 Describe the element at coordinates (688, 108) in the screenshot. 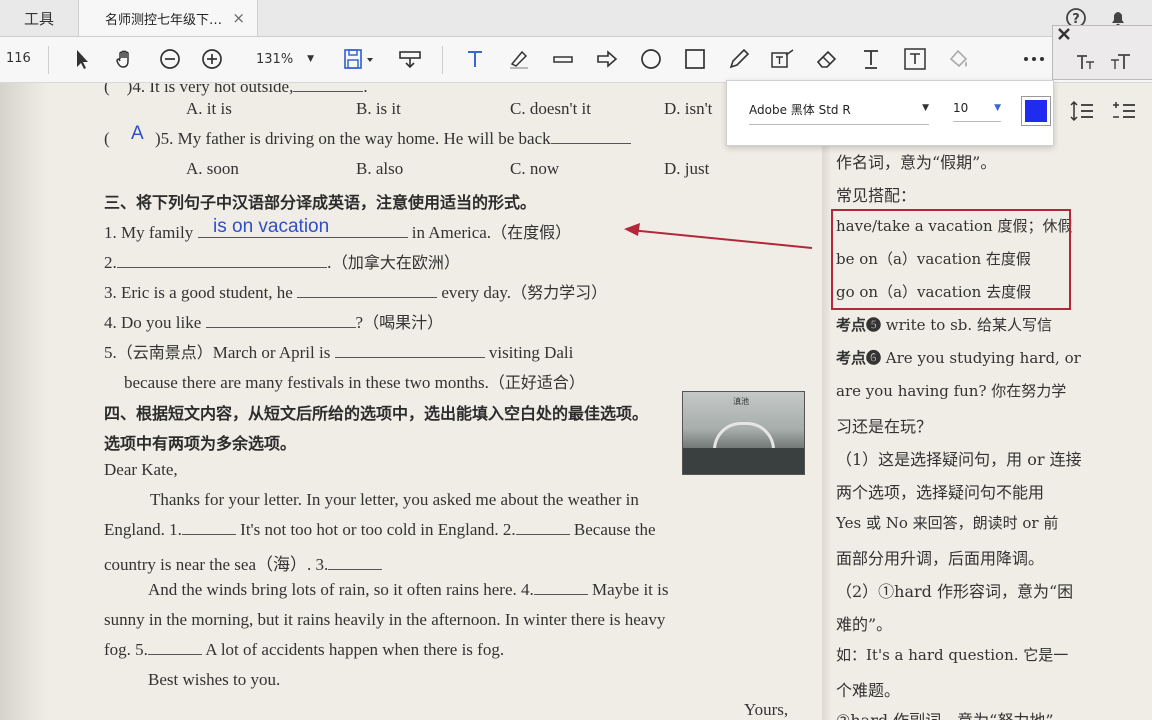

I see `q4-option-d: D. isn't` at that location.